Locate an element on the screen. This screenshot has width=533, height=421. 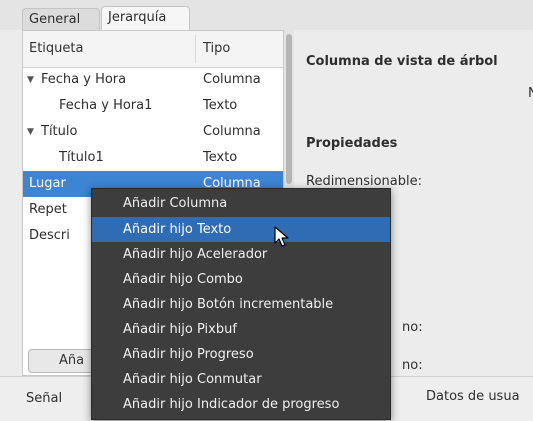
tree-row: Fecha y Hora1 Texto is located at coordinates (153, 106).